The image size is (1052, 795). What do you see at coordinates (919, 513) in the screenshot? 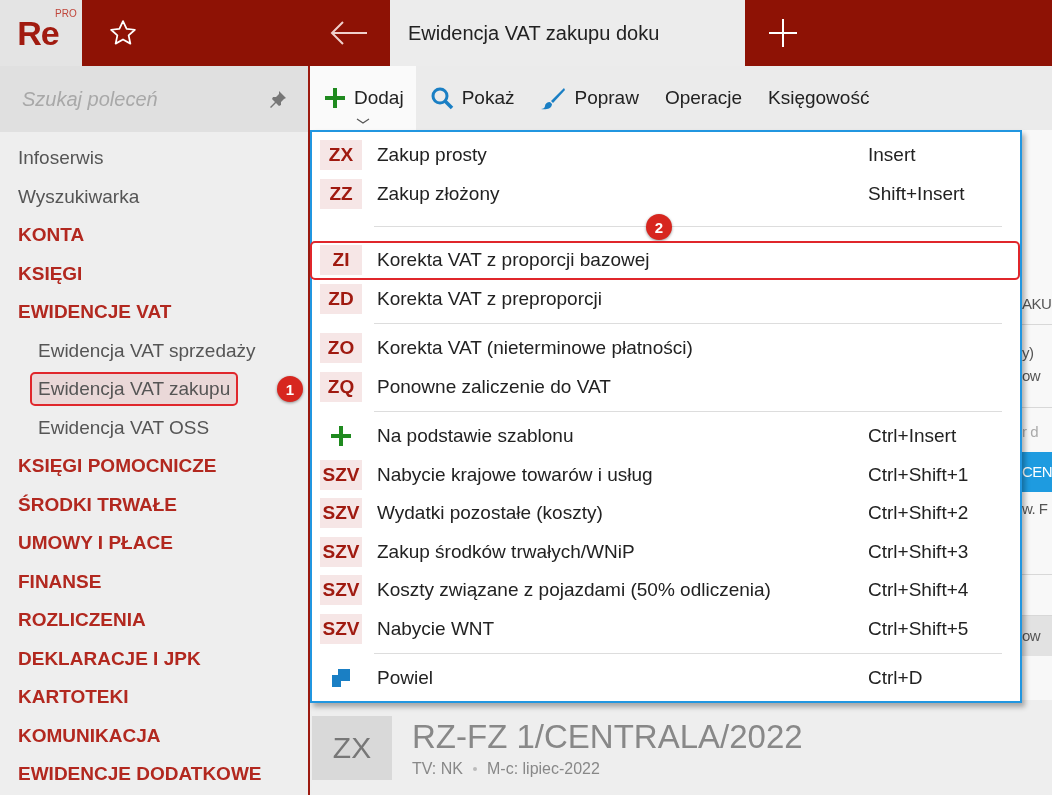
I see `shortcut-label: Ctrl+Shift+2` at bounding box center [919, 513].